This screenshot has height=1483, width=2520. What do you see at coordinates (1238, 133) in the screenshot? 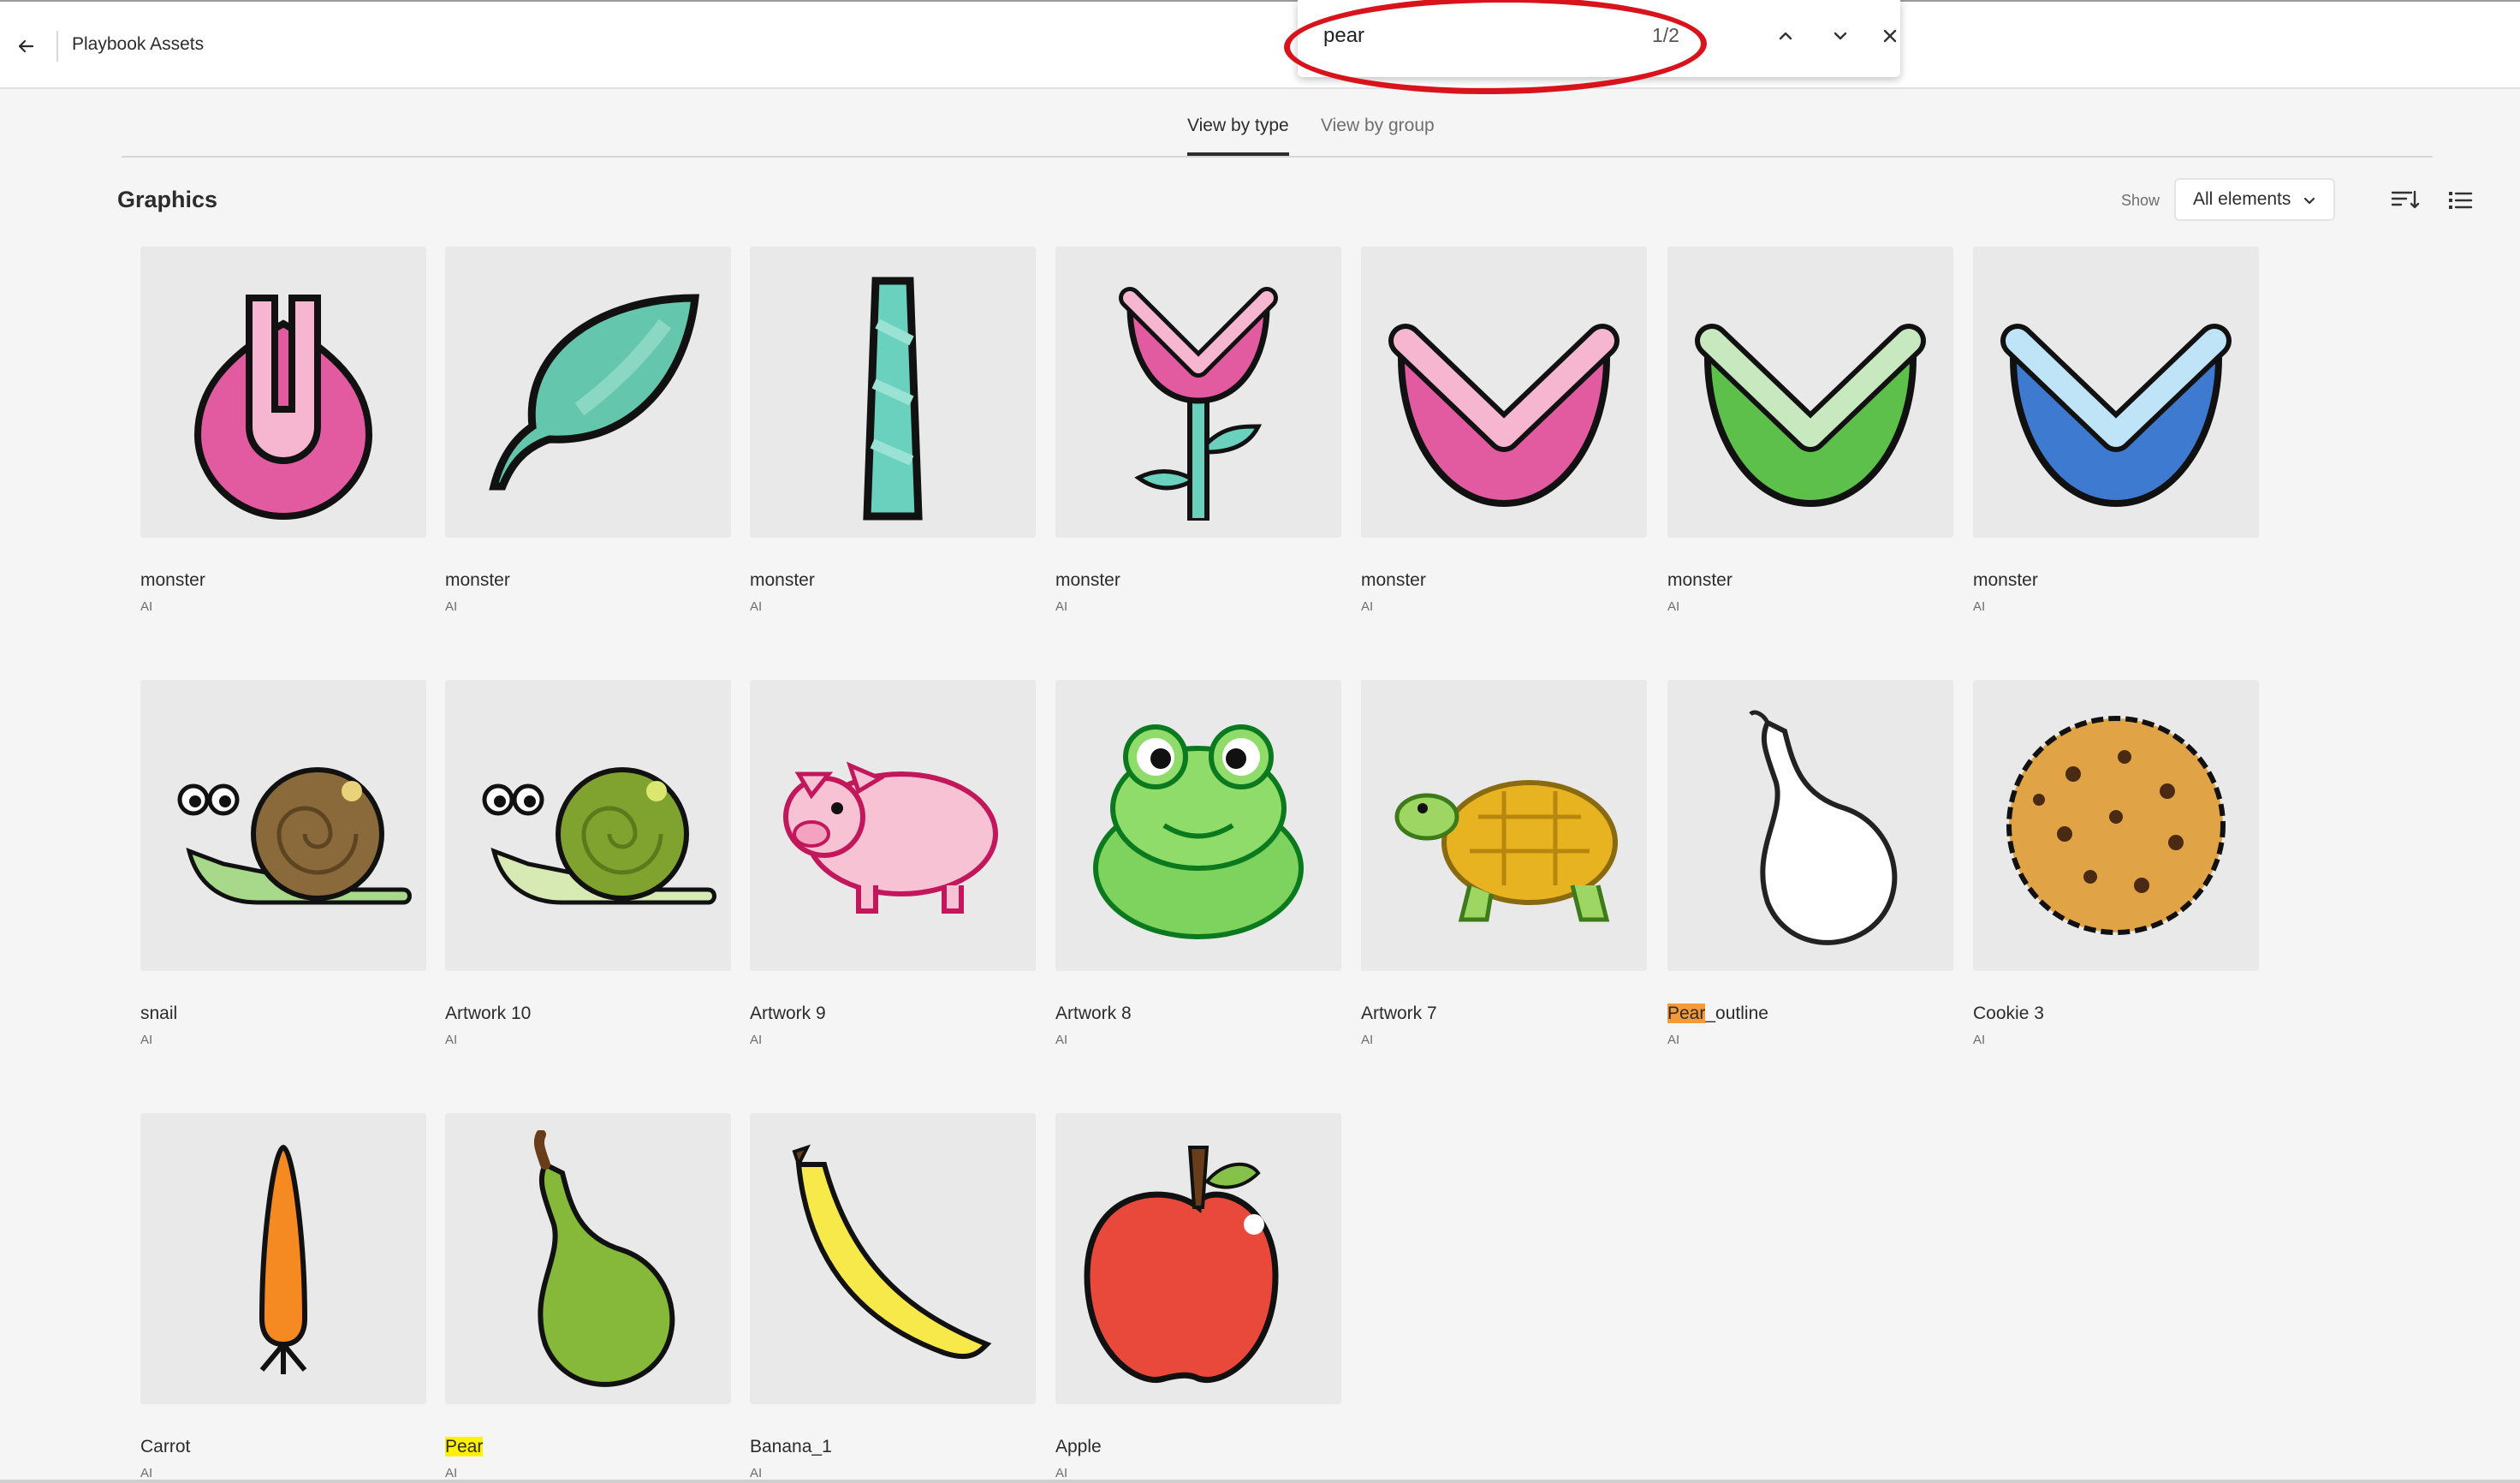
I see `tab-view-by-type: View by type` at bounding box center [1238, 133].